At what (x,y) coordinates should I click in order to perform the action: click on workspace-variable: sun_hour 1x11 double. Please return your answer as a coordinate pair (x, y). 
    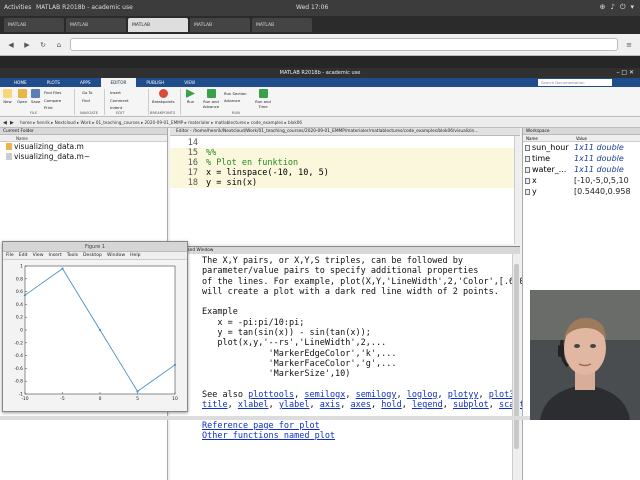
    Looking at the image, I should click on (581, 147).